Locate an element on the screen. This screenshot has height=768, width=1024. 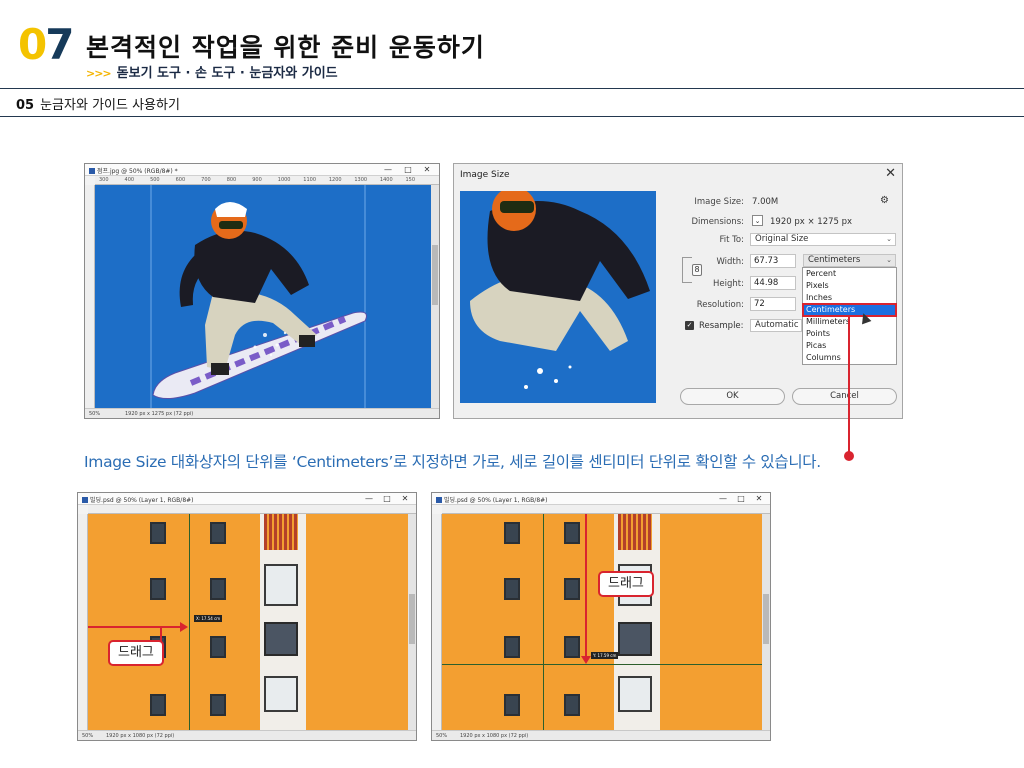
snowboard is located at coordinates (259, 355).